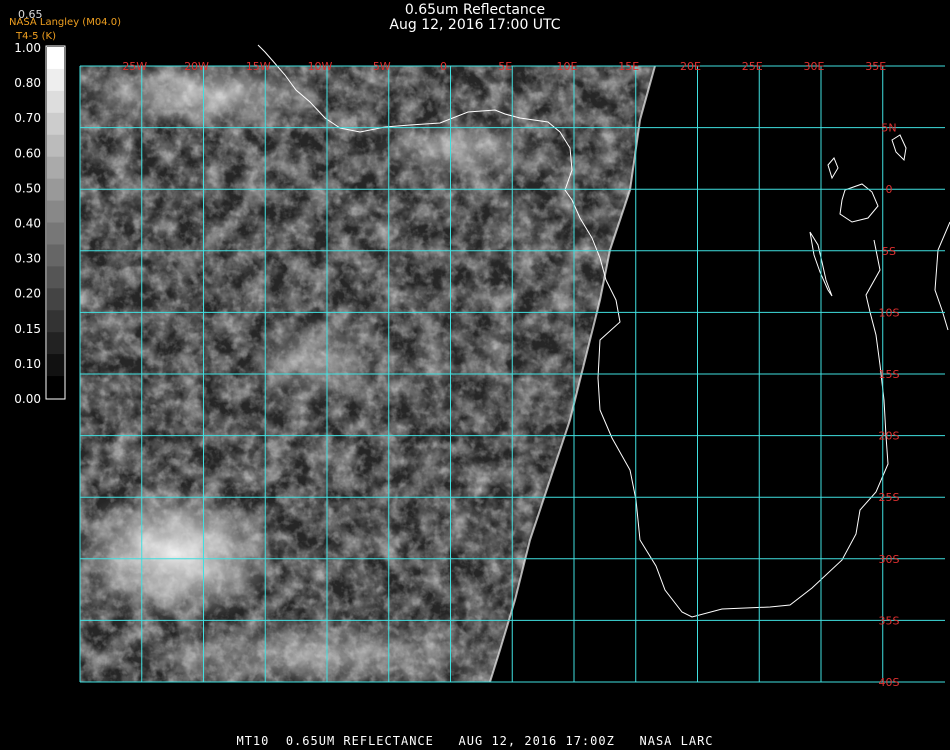 This screenshot has height=750, width=950. What do you see at coordinates (899, 148) in the screenshot?
I see `lake-turkana-region` at bounding box center [899, 148].